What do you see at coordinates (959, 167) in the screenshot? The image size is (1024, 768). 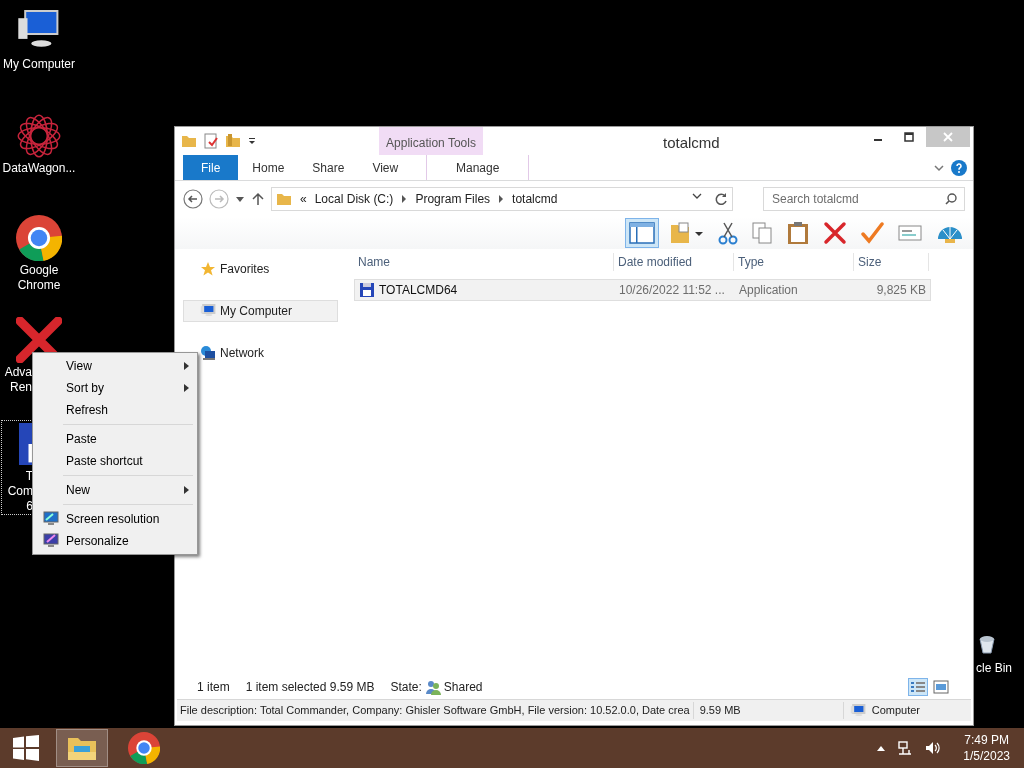 I see `help-icon` at bounding box center [959, 167].